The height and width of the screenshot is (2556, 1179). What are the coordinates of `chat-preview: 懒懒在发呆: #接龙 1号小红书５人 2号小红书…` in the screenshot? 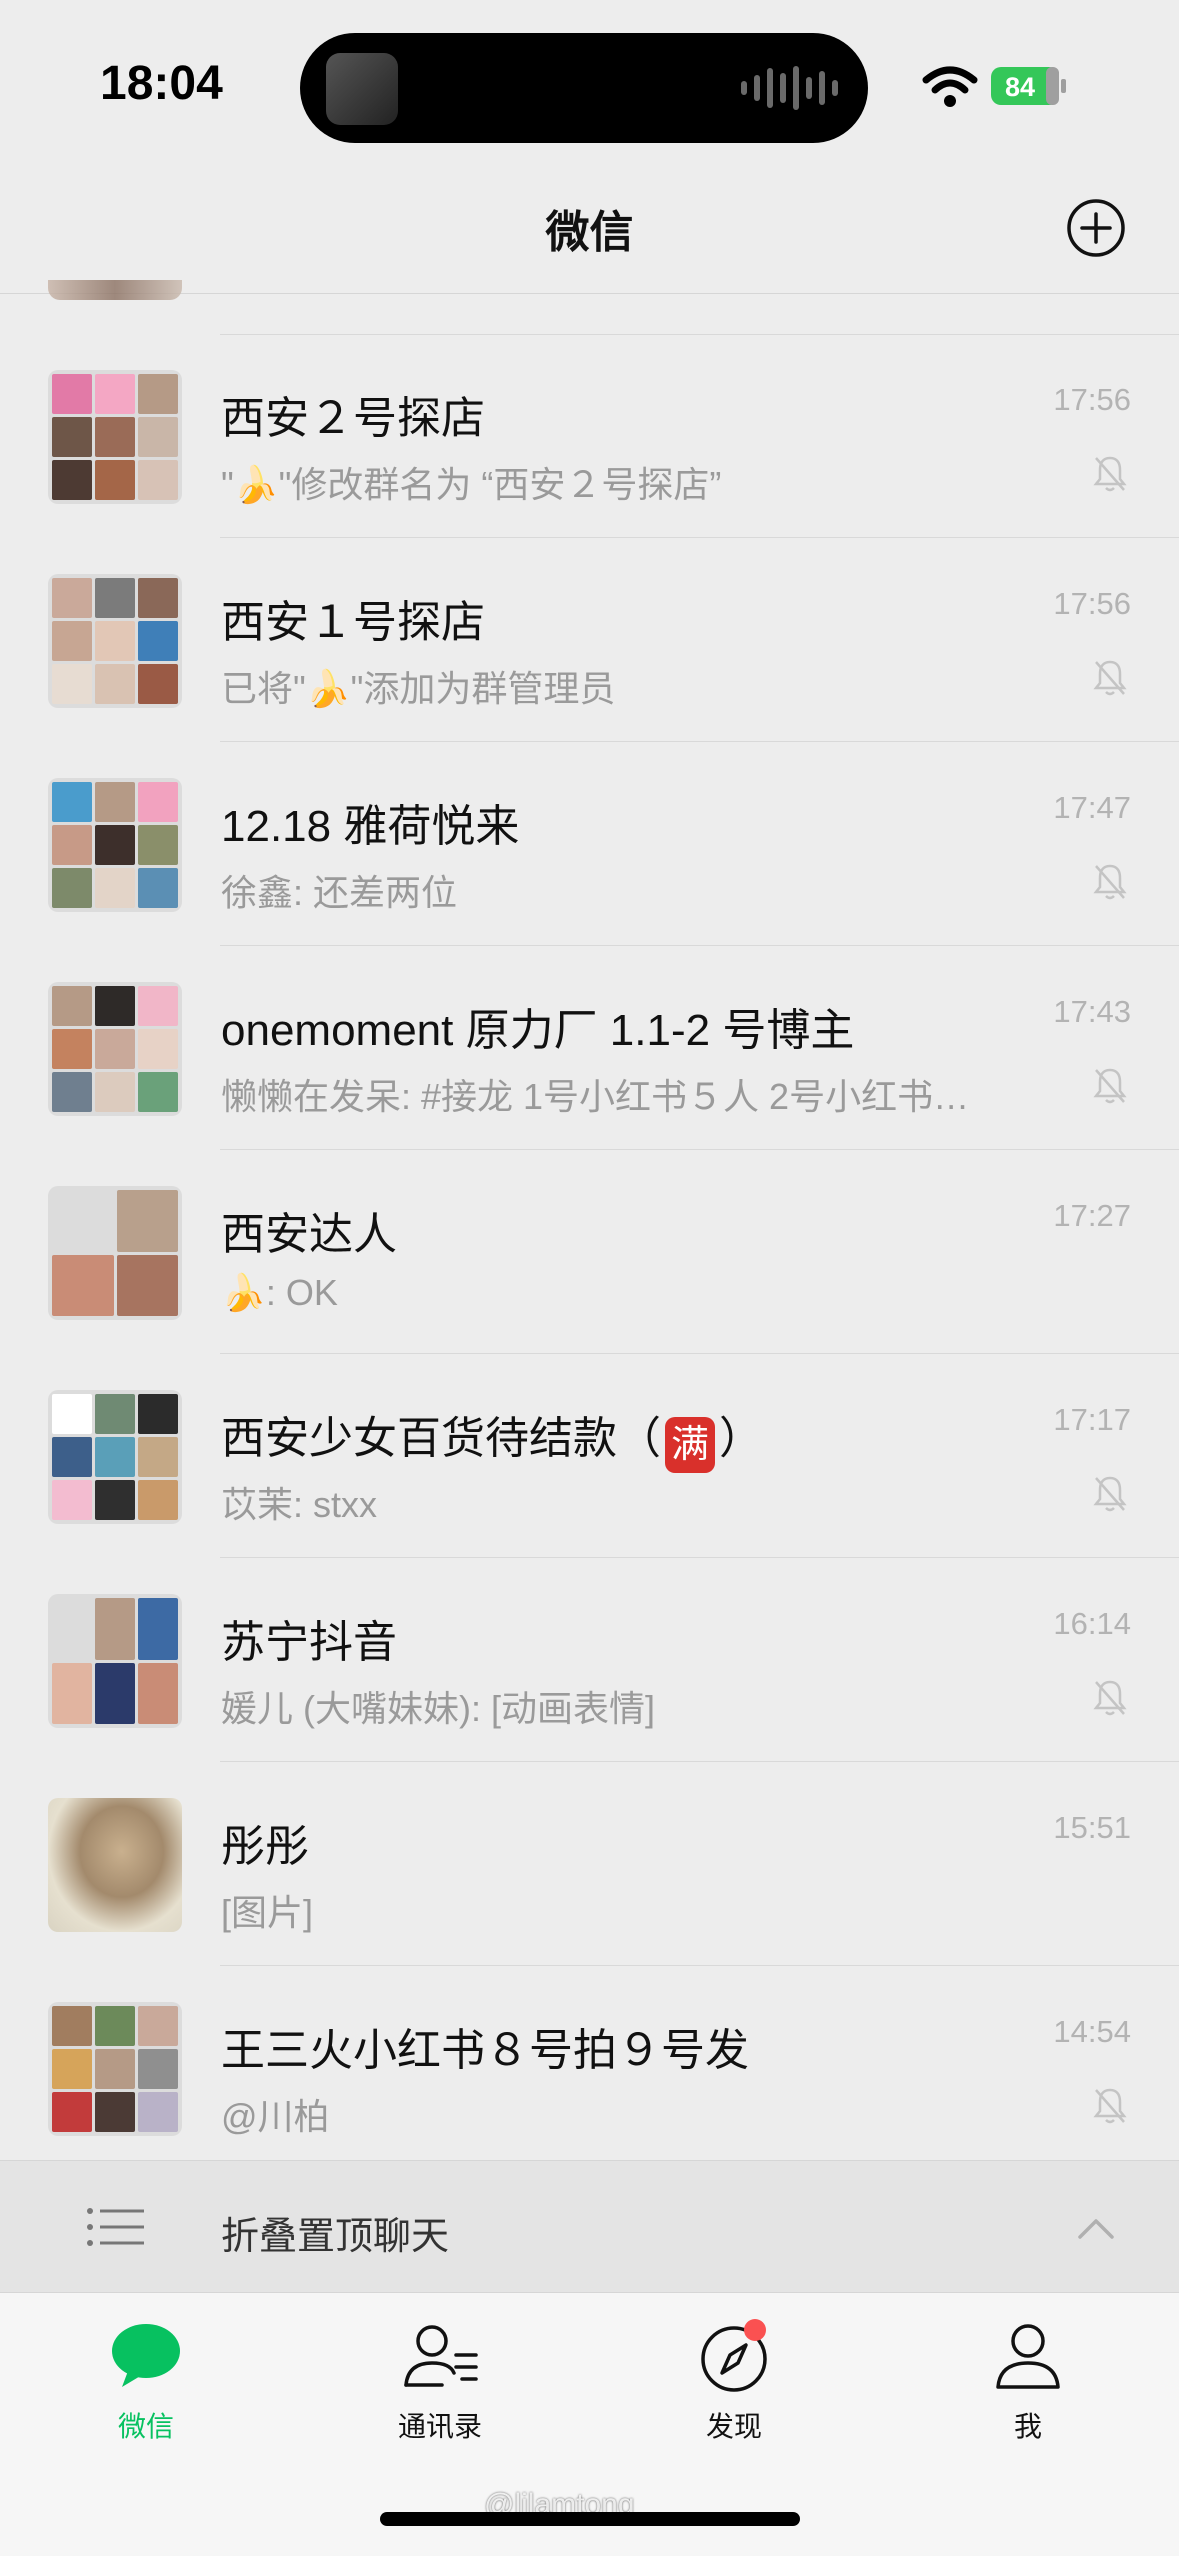 It's located at (595, 1096).